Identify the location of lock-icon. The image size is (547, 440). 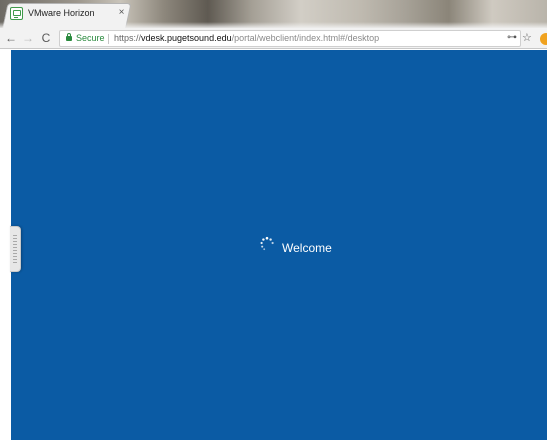
(69, 37).